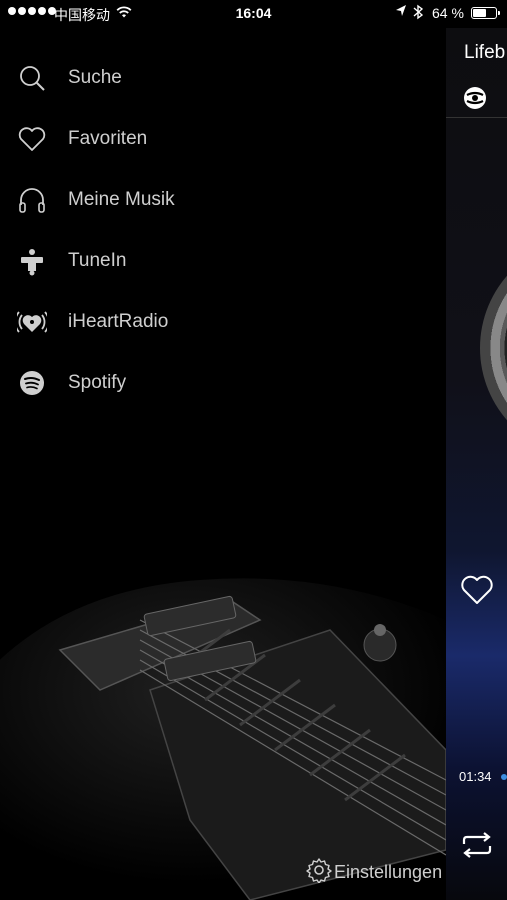 The width and height of the screenshot is (507, 900). What do you see at coordinates (401, 12) in the screenshot?
I see `location-arrow-icon` at bounding box center [401, 12].